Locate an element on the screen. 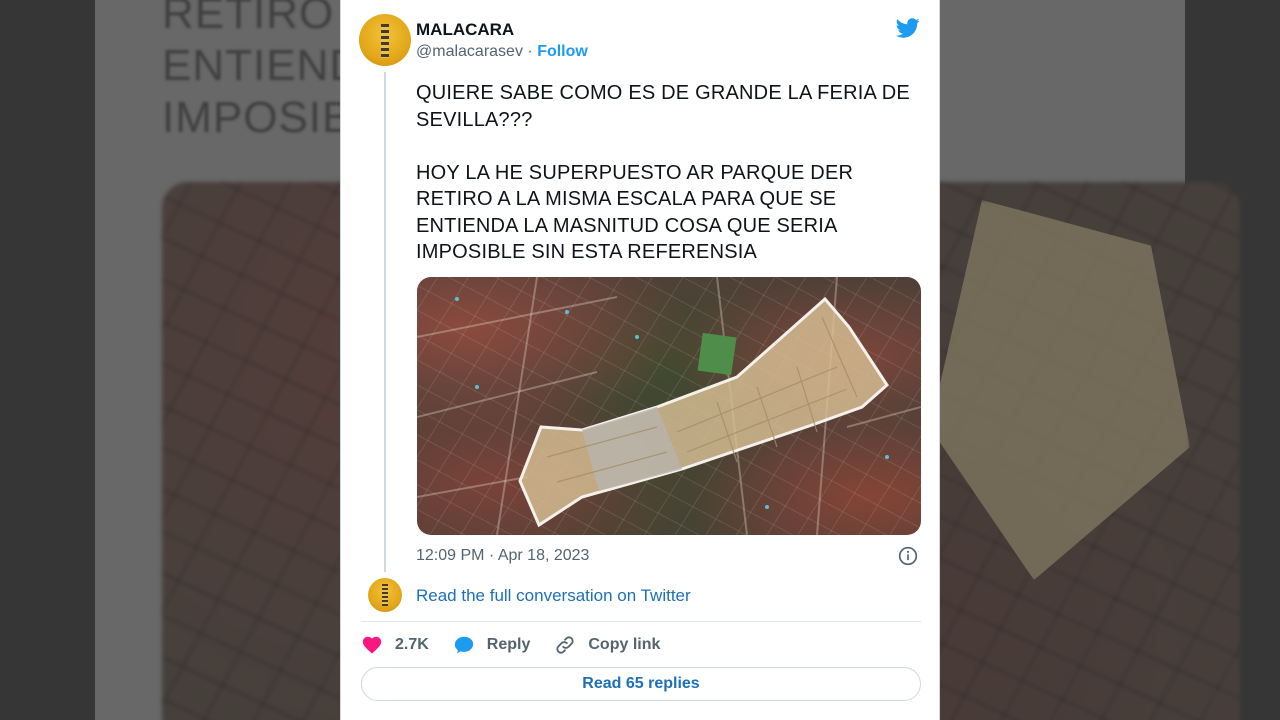 The width and height of the screenshot is (1280, 720). info-icon is located at coordinates (908, 556).